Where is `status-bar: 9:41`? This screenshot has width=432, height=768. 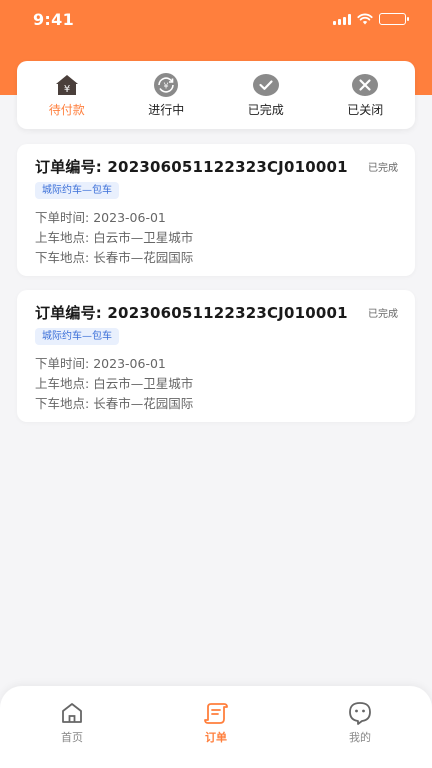
status-bar: 9:41 is located at coordinates (216, 20).